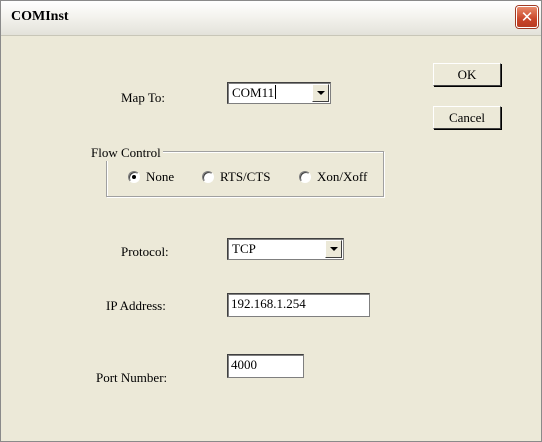  What do you see at coordinates (40, 16) in the screenshot?
I see `window-title: COMInst` at bounding box center [40, 16].